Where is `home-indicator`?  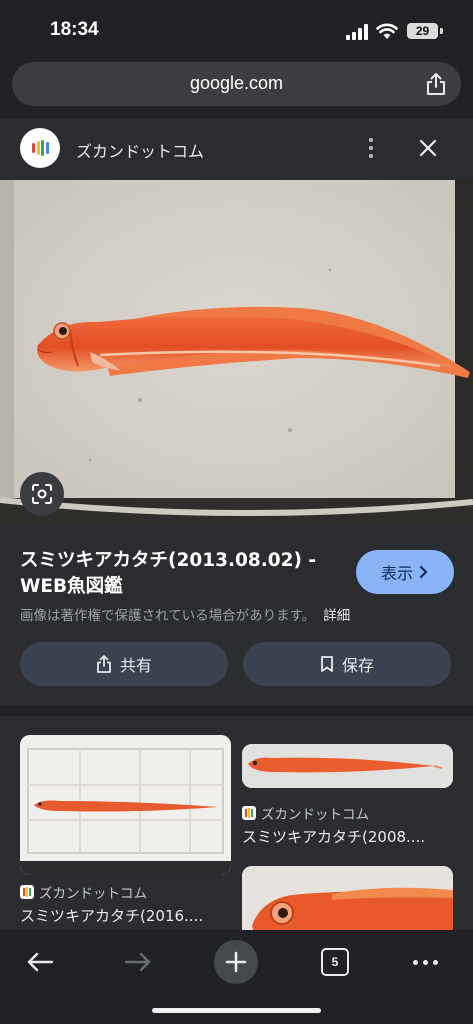 home-indicator is located at coordinates (236, 1010).